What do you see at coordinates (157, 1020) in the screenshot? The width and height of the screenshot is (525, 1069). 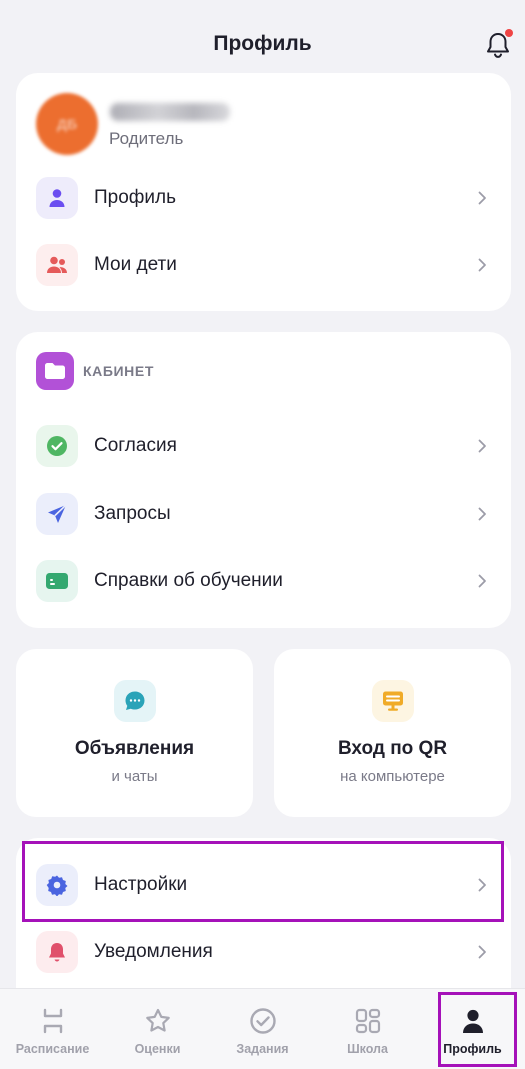 I see `star-icon` at bounding box center [157, 1020].